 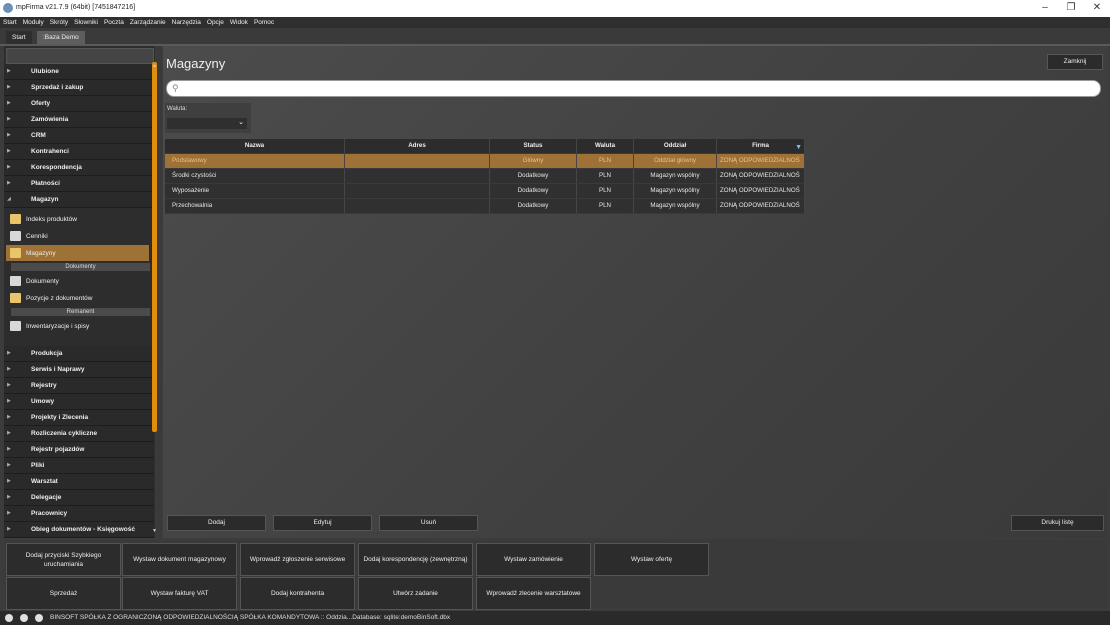 What do you see at coordinates (61, 37) in the screenshot?
I see `tab-baza-demo: :Baza Demo` at bounding box center [61, 37].